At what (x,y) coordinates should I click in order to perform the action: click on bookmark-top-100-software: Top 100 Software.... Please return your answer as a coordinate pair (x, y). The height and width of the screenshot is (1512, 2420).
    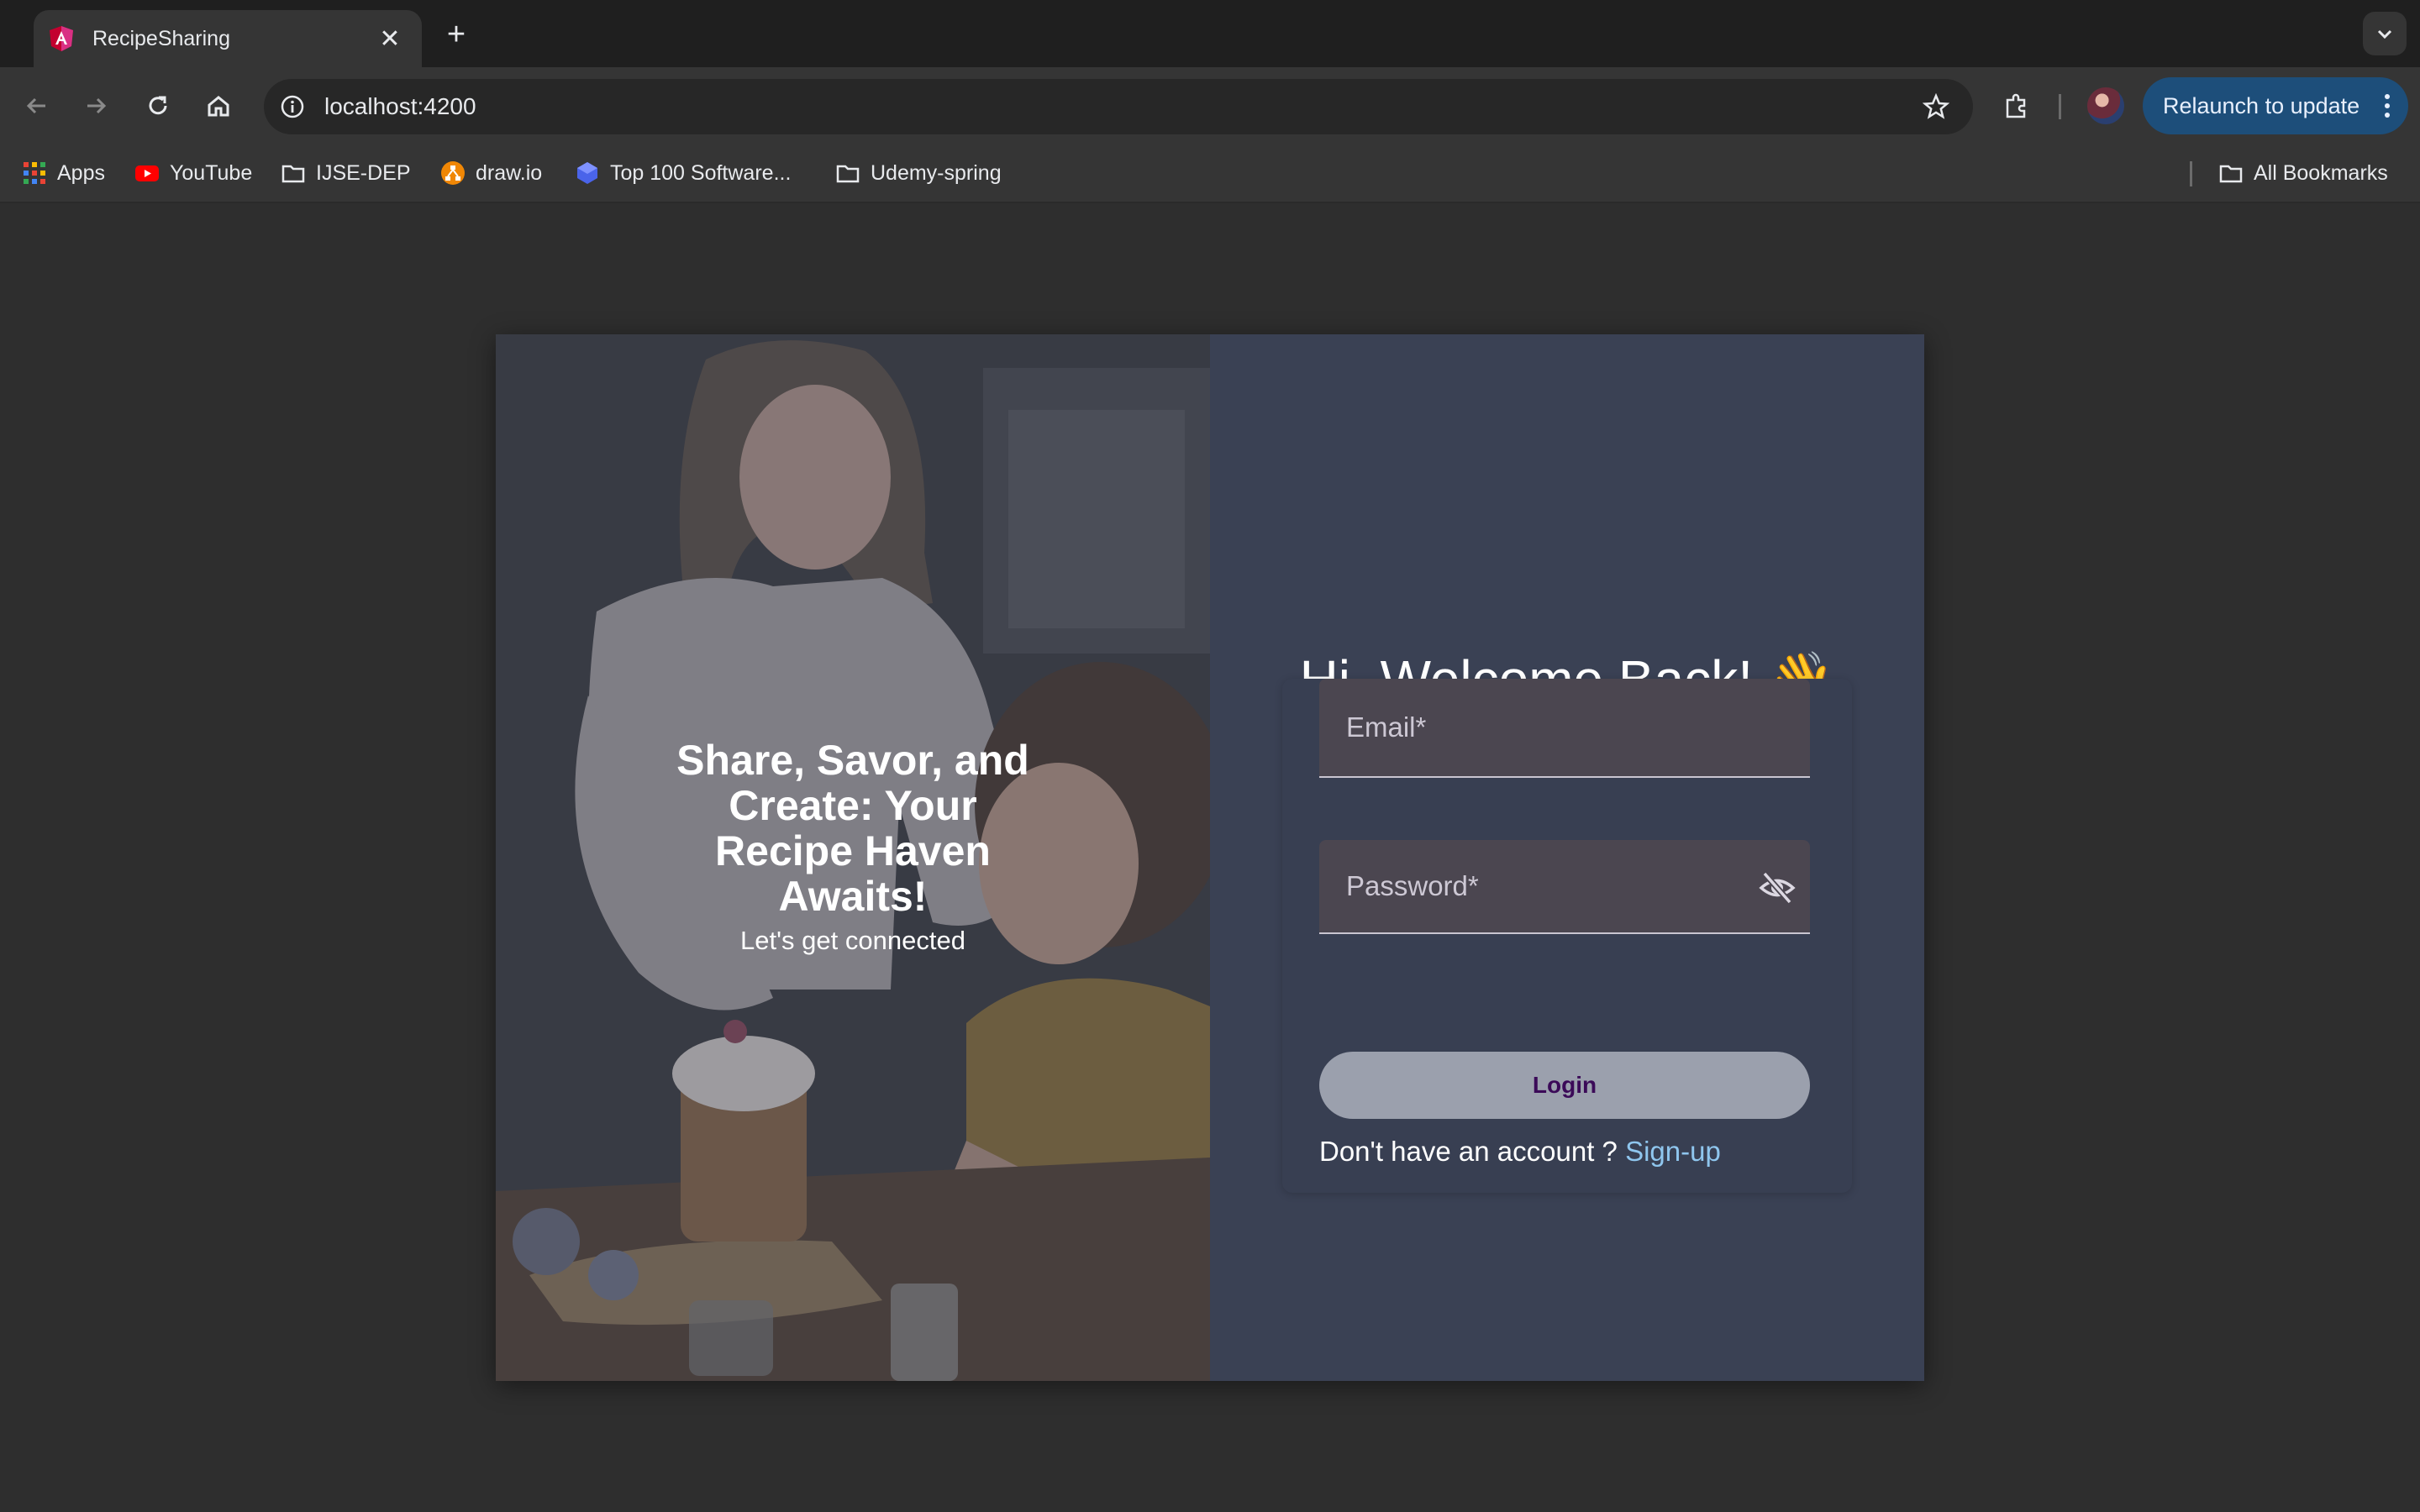
    Looking at the image, I should click on (683, 173).